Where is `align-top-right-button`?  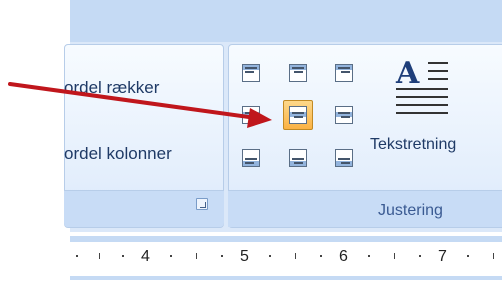 align-top-right-button is located at coordinates (344, 73).